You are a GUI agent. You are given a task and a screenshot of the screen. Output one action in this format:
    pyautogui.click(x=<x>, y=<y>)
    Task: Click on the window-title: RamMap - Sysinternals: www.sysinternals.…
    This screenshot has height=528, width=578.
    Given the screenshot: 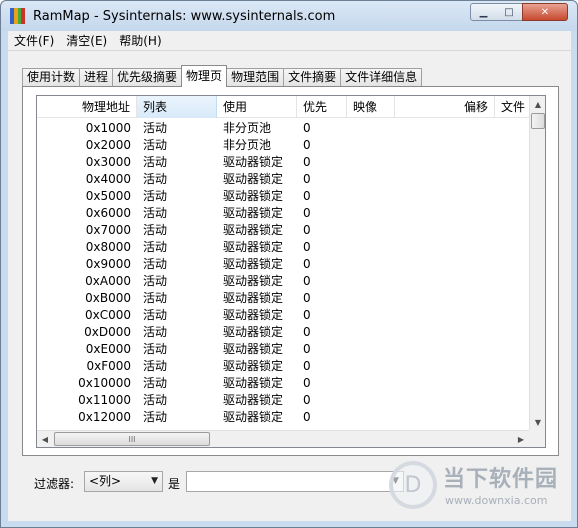 What is the action you would take?
    pyautogui.click(x=184, y=16)
    